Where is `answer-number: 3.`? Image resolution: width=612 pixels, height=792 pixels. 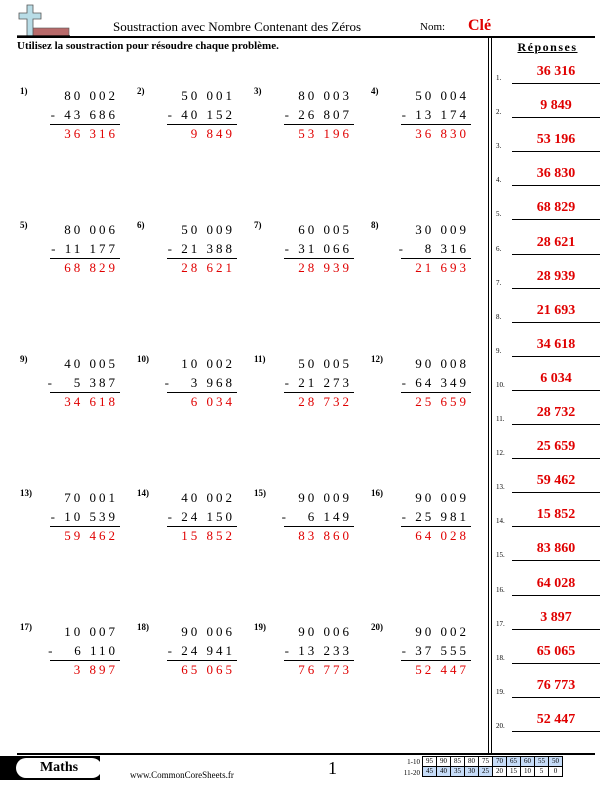
answer-number: 3. is located at coordinates (499, 146).